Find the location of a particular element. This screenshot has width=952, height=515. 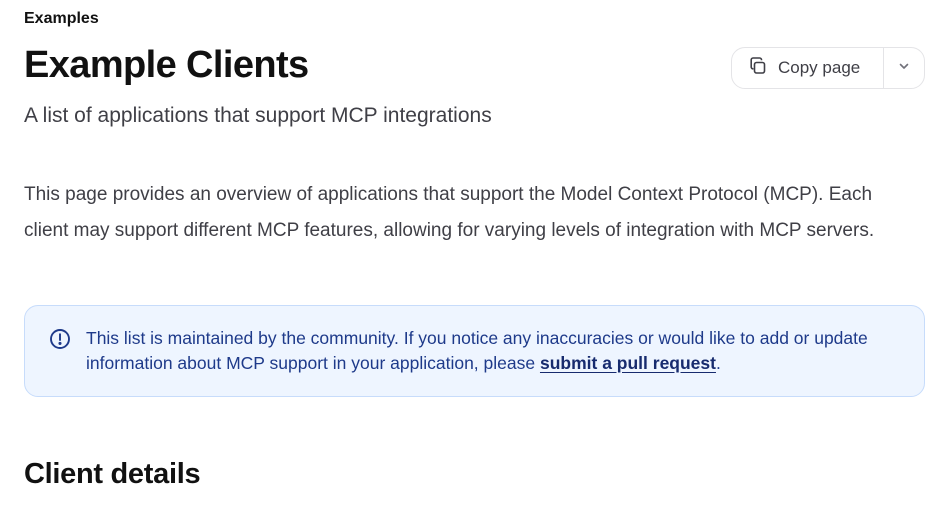

copy-options-button is located at coordinates (904, 68).